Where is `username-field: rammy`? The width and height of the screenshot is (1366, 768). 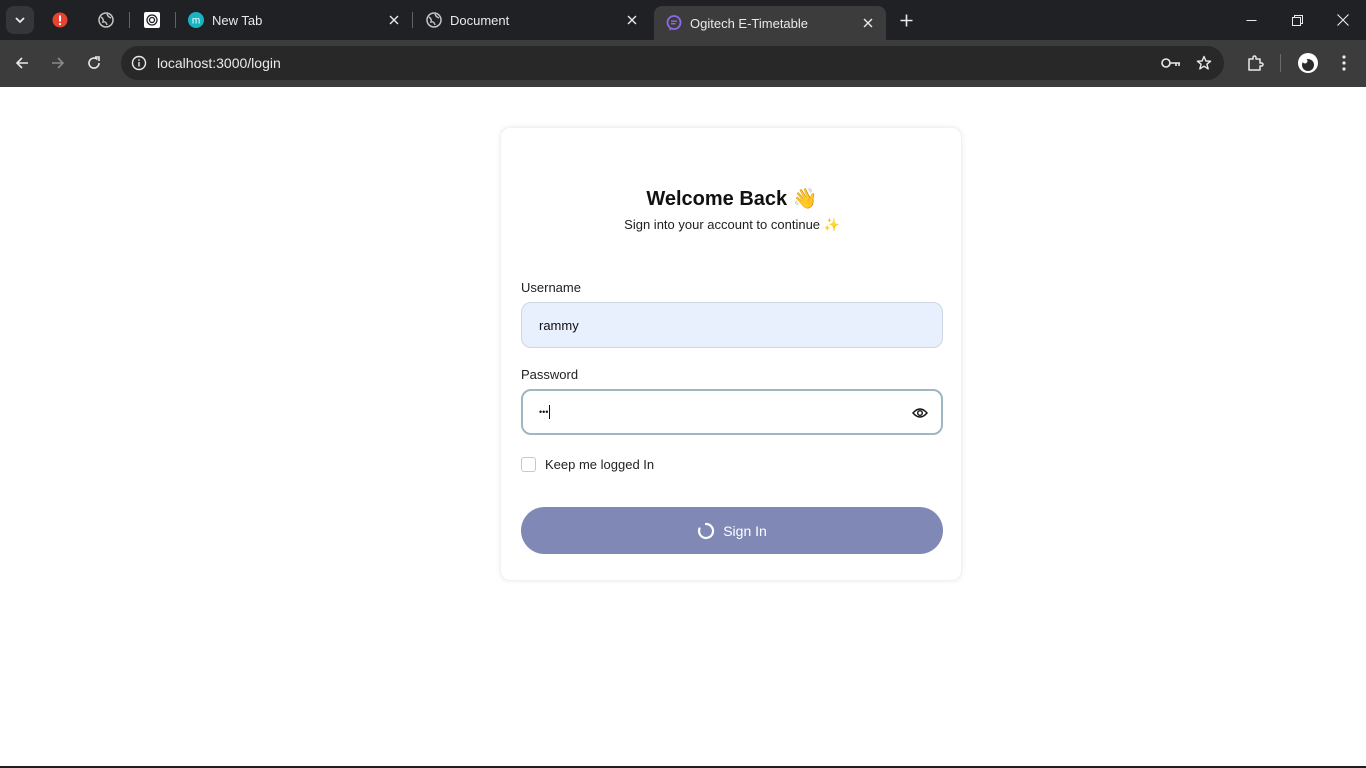 username-field: rammy is located at coordinates (732, 325).